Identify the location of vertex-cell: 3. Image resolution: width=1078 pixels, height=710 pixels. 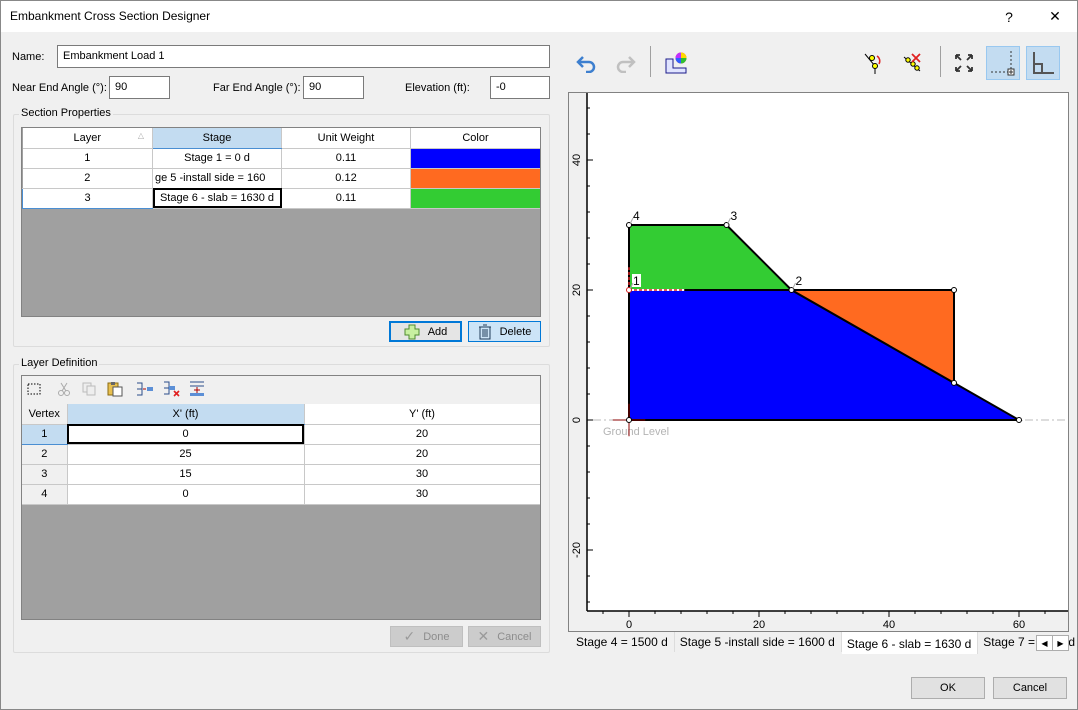
(45, 474).